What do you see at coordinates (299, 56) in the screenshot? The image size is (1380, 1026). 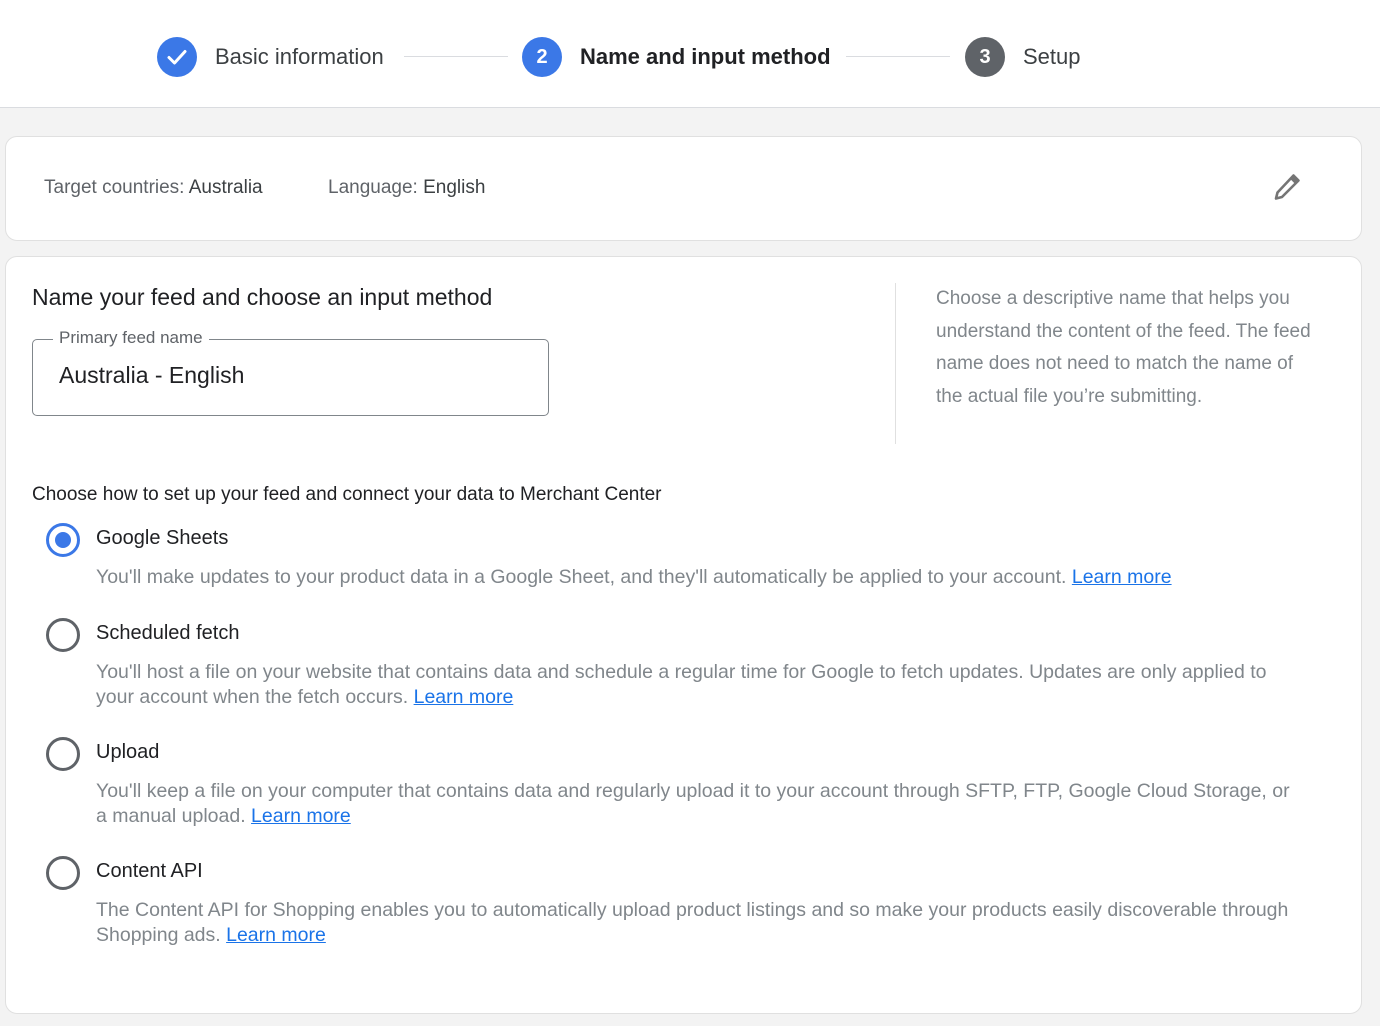 I see `step-label: Basic information` at bounding box center [299, 56].